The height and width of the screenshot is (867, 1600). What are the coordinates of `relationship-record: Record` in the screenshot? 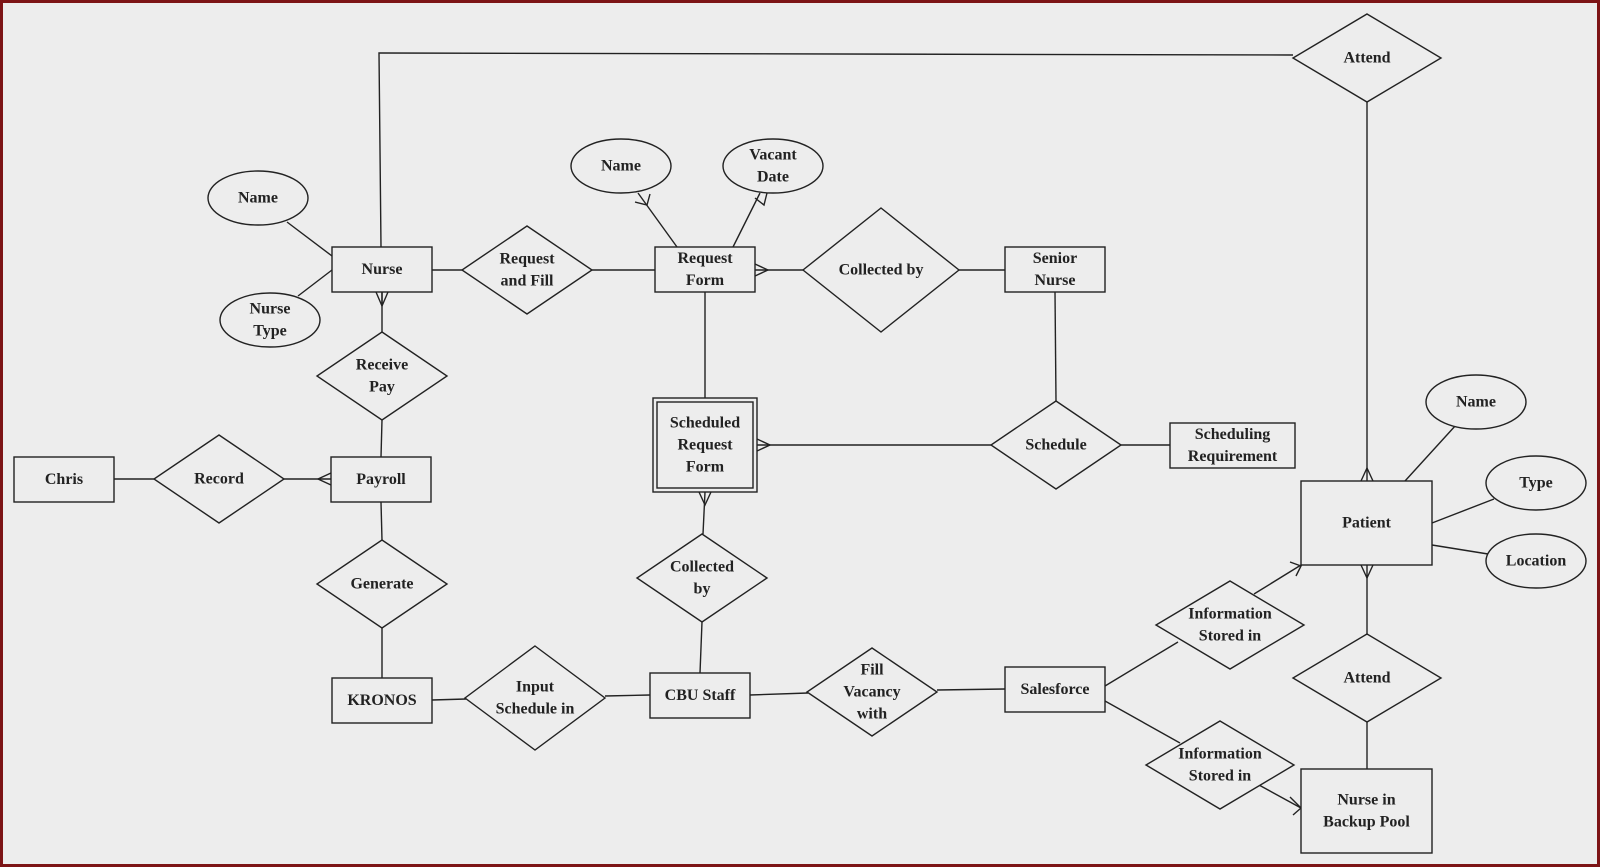 It's located at (219, 479).